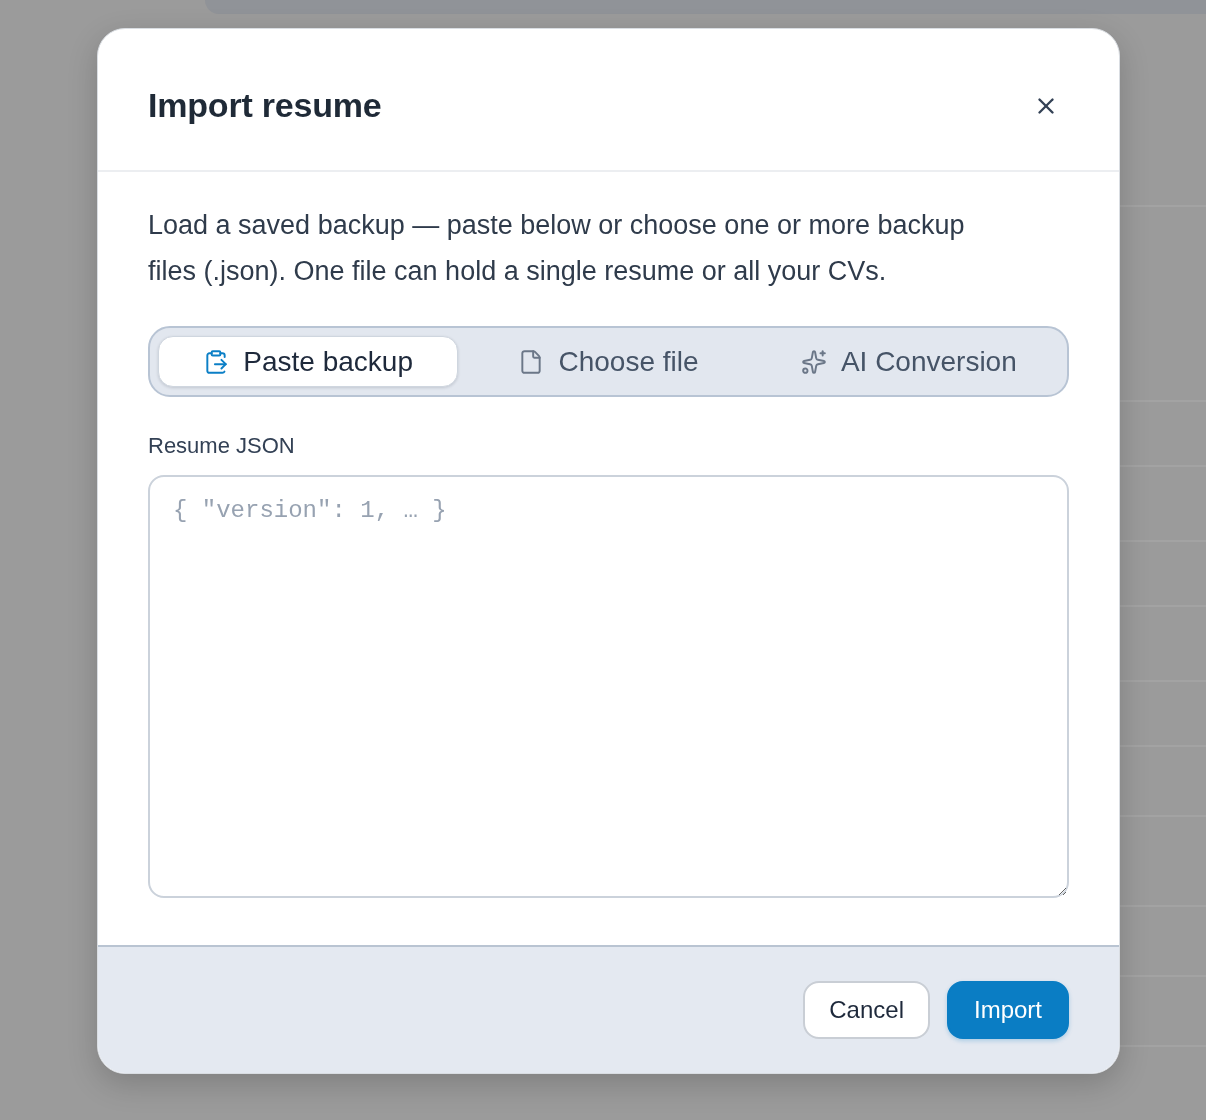 This screenshot has width=1206, height=1120. I want to click on source-tab: Choose file, so click(608, 361).